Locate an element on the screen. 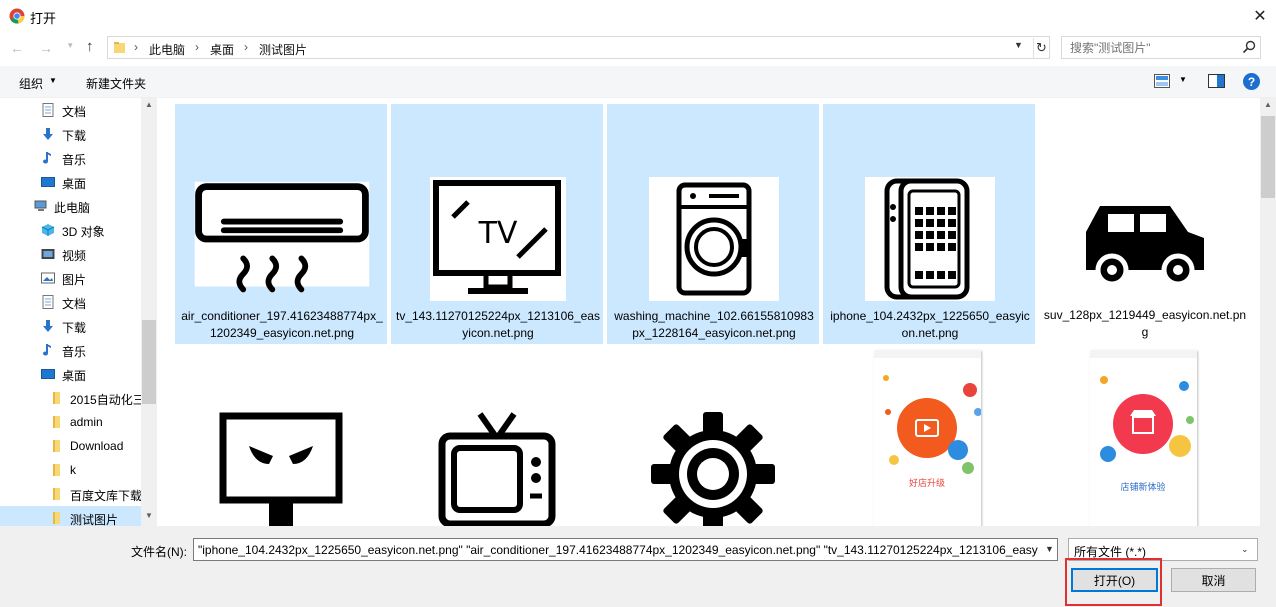  close-button: ✕ is located at coordinates (1260, 16).